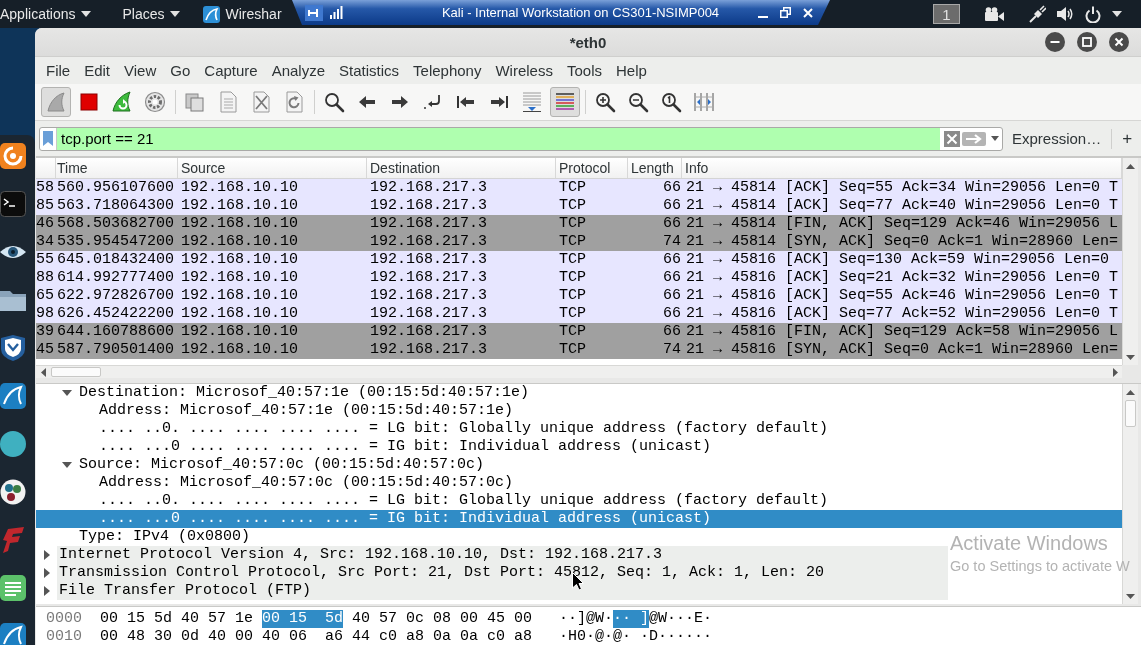 The width and height of the screenshot is (1141, 645). What do you see at coordinates (13, 540) in the screenshot?
I see `flag-icon` at bounding box center [13, 540].